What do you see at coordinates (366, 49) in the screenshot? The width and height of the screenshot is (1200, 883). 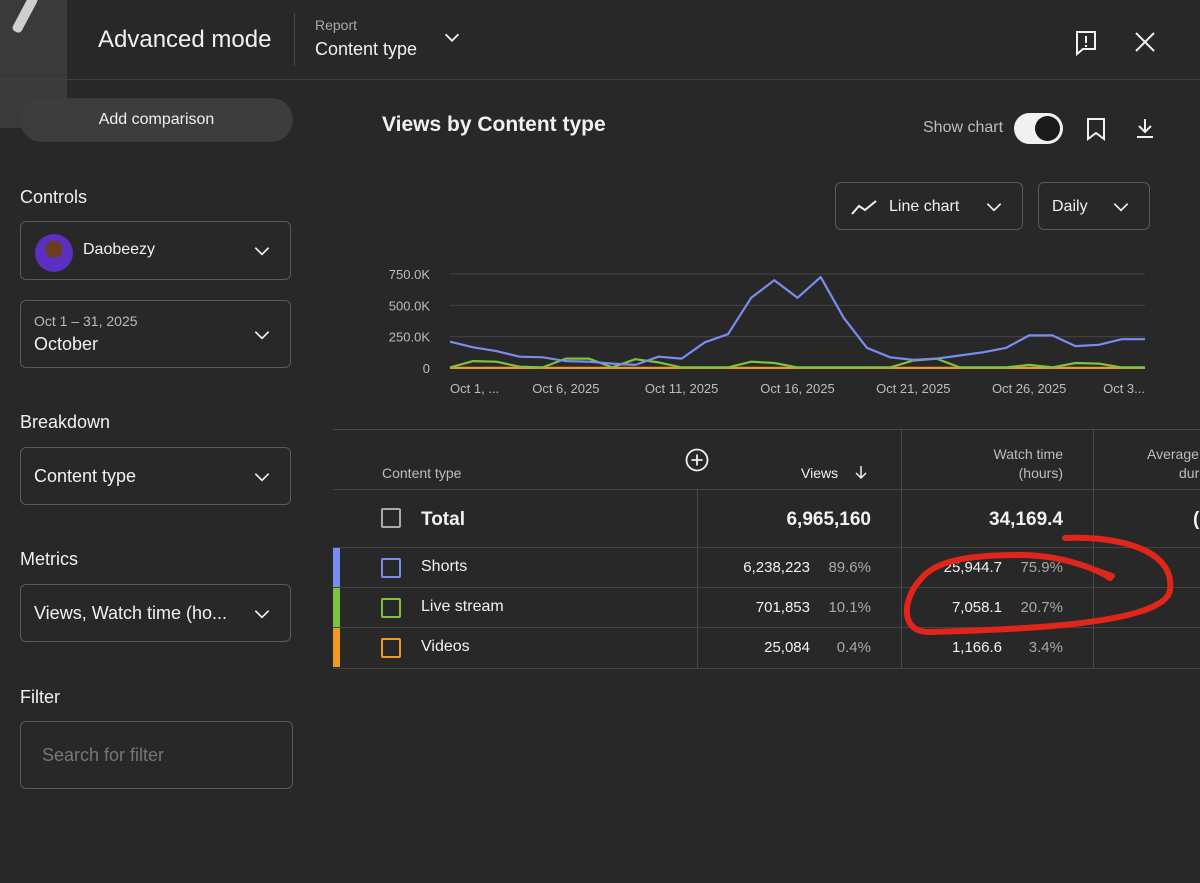 I see `report-select: Content type` at bounding box center [366, 49].